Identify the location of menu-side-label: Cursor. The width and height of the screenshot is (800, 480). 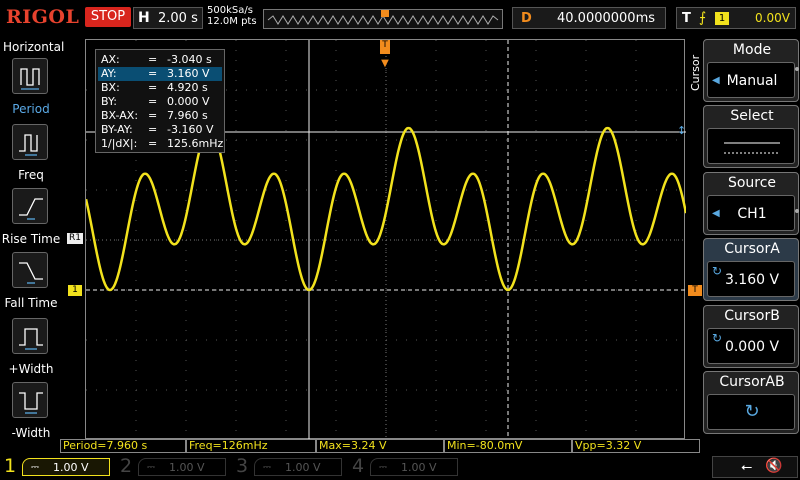
(695, 72).